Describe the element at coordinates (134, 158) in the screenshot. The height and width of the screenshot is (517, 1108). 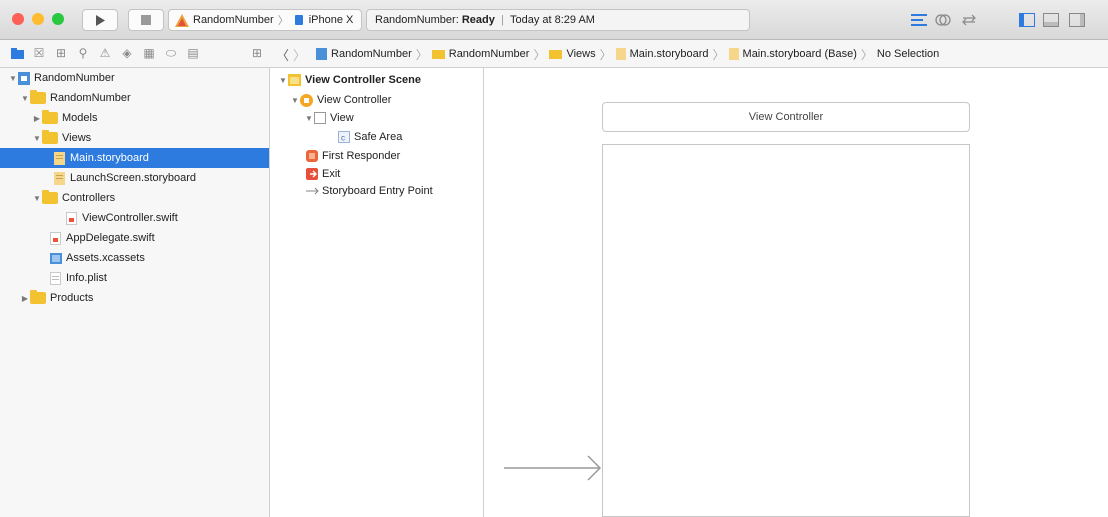
I see `tree-item-main-storyboard: Main.storyboard` at that location.